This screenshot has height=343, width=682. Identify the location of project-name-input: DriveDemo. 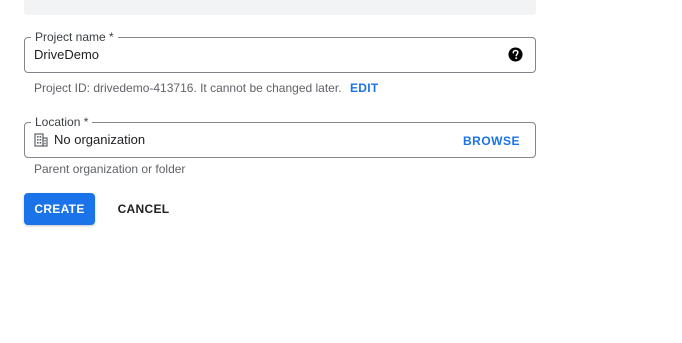
(66, 55).